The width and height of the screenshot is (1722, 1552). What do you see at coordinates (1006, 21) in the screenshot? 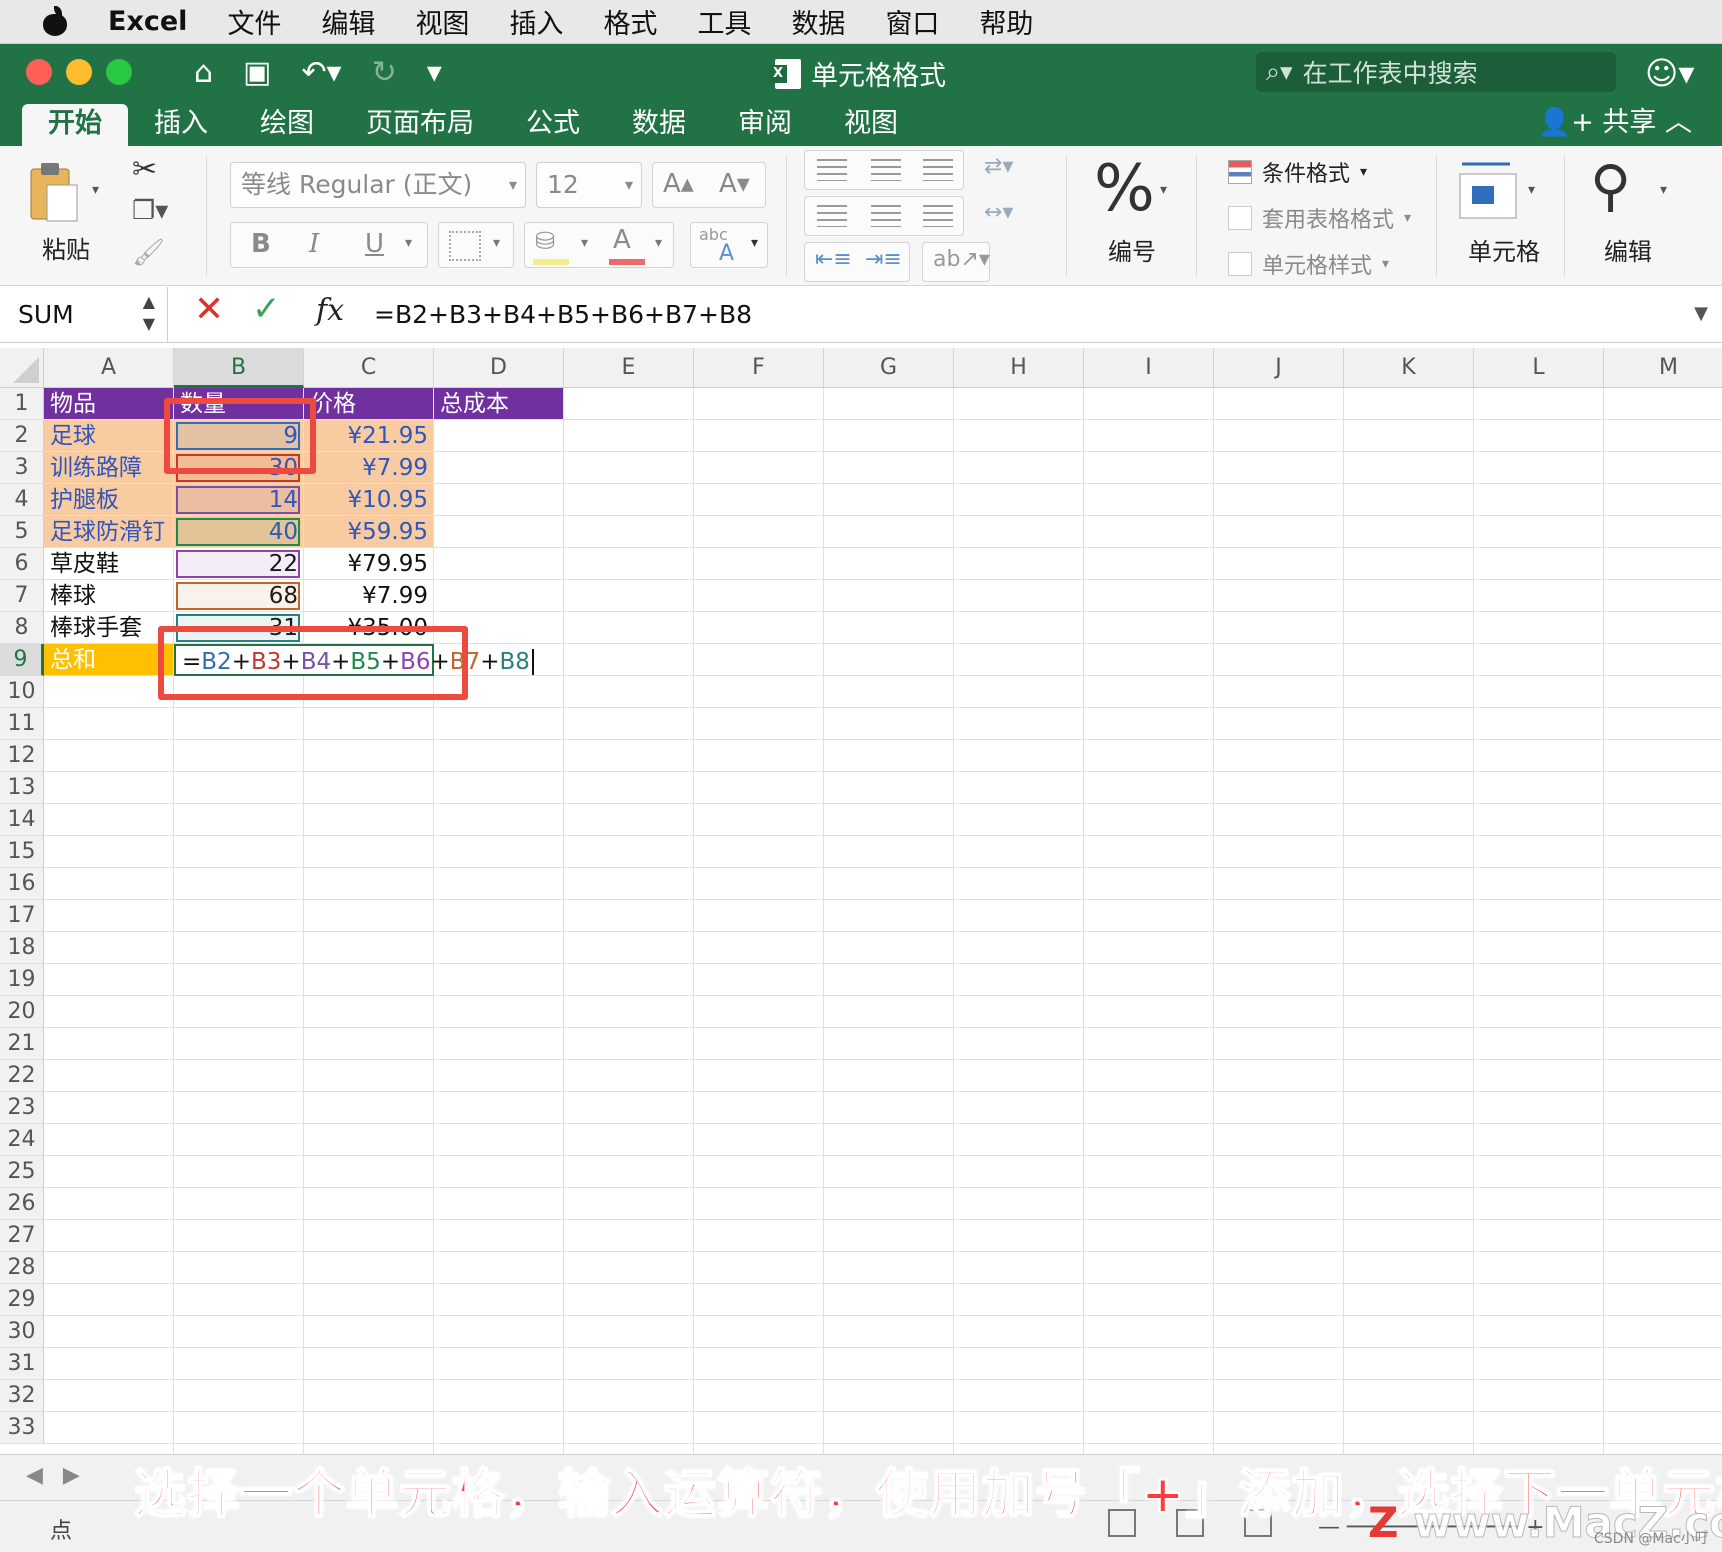
I see `menu-help: 帮助` at bounding box center [1006, 21].